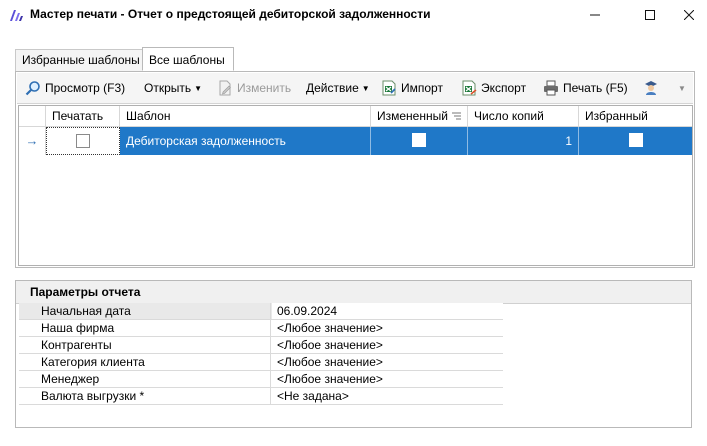 The width and height of the screenshot is (707, 446). I want to click on param-row: Валюта выгрузки * <Не задана>, so click(261, 396).